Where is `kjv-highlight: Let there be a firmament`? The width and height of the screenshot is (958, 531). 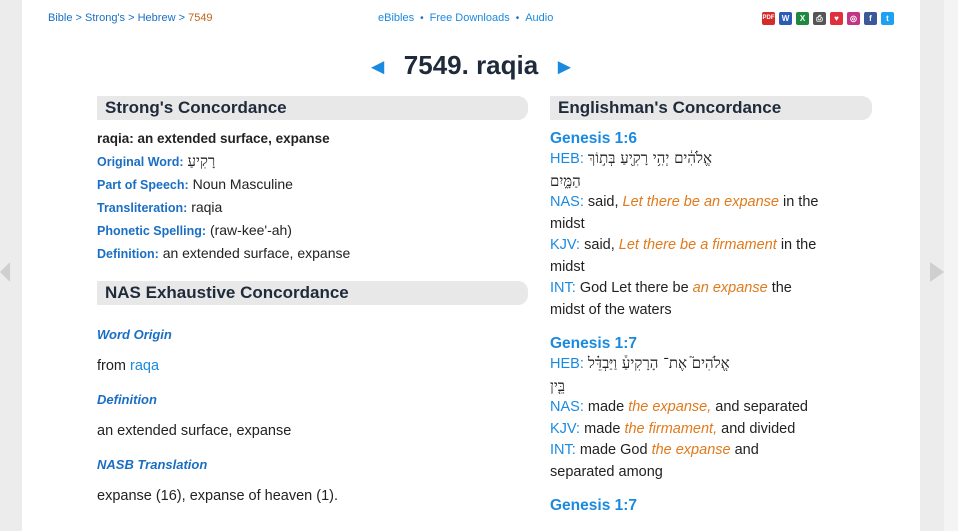 kjv-highlight: Let there be a firmament is located at coordinates (697, 245).